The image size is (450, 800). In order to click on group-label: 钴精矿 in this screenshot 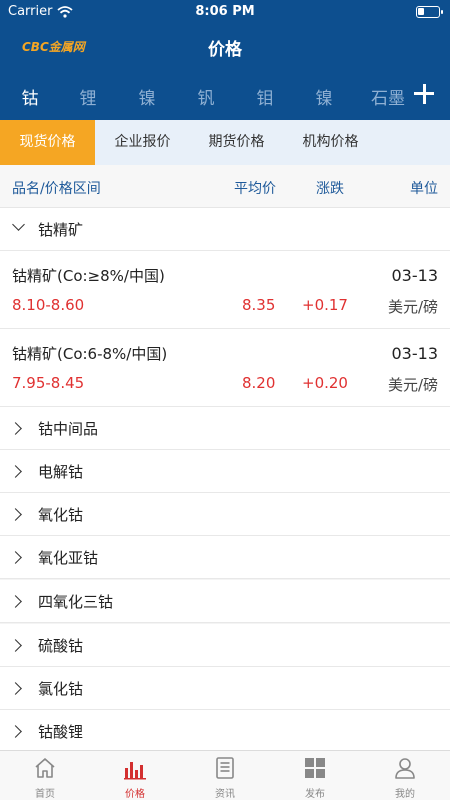, I will do `click(61, 230)`.